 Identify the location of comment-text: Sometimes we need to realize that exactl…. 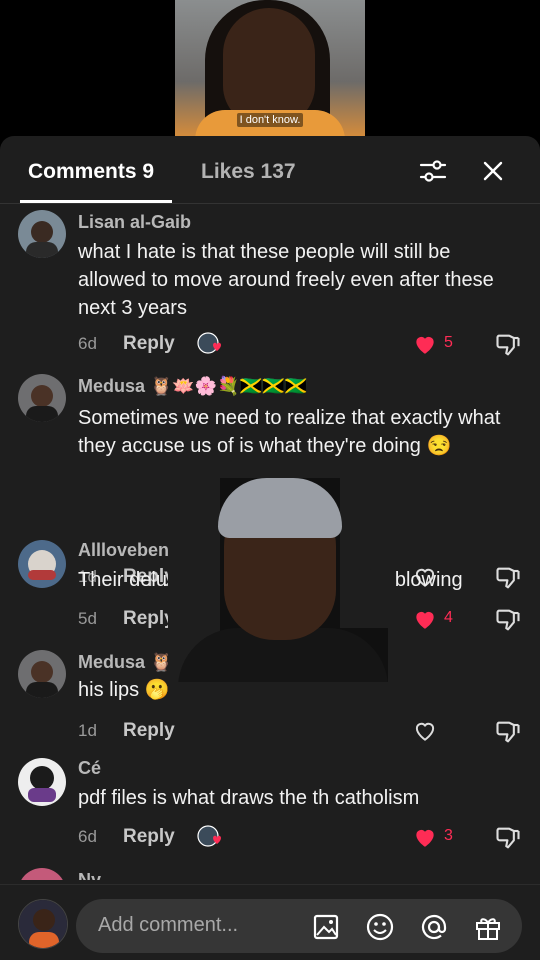
(289, 432).